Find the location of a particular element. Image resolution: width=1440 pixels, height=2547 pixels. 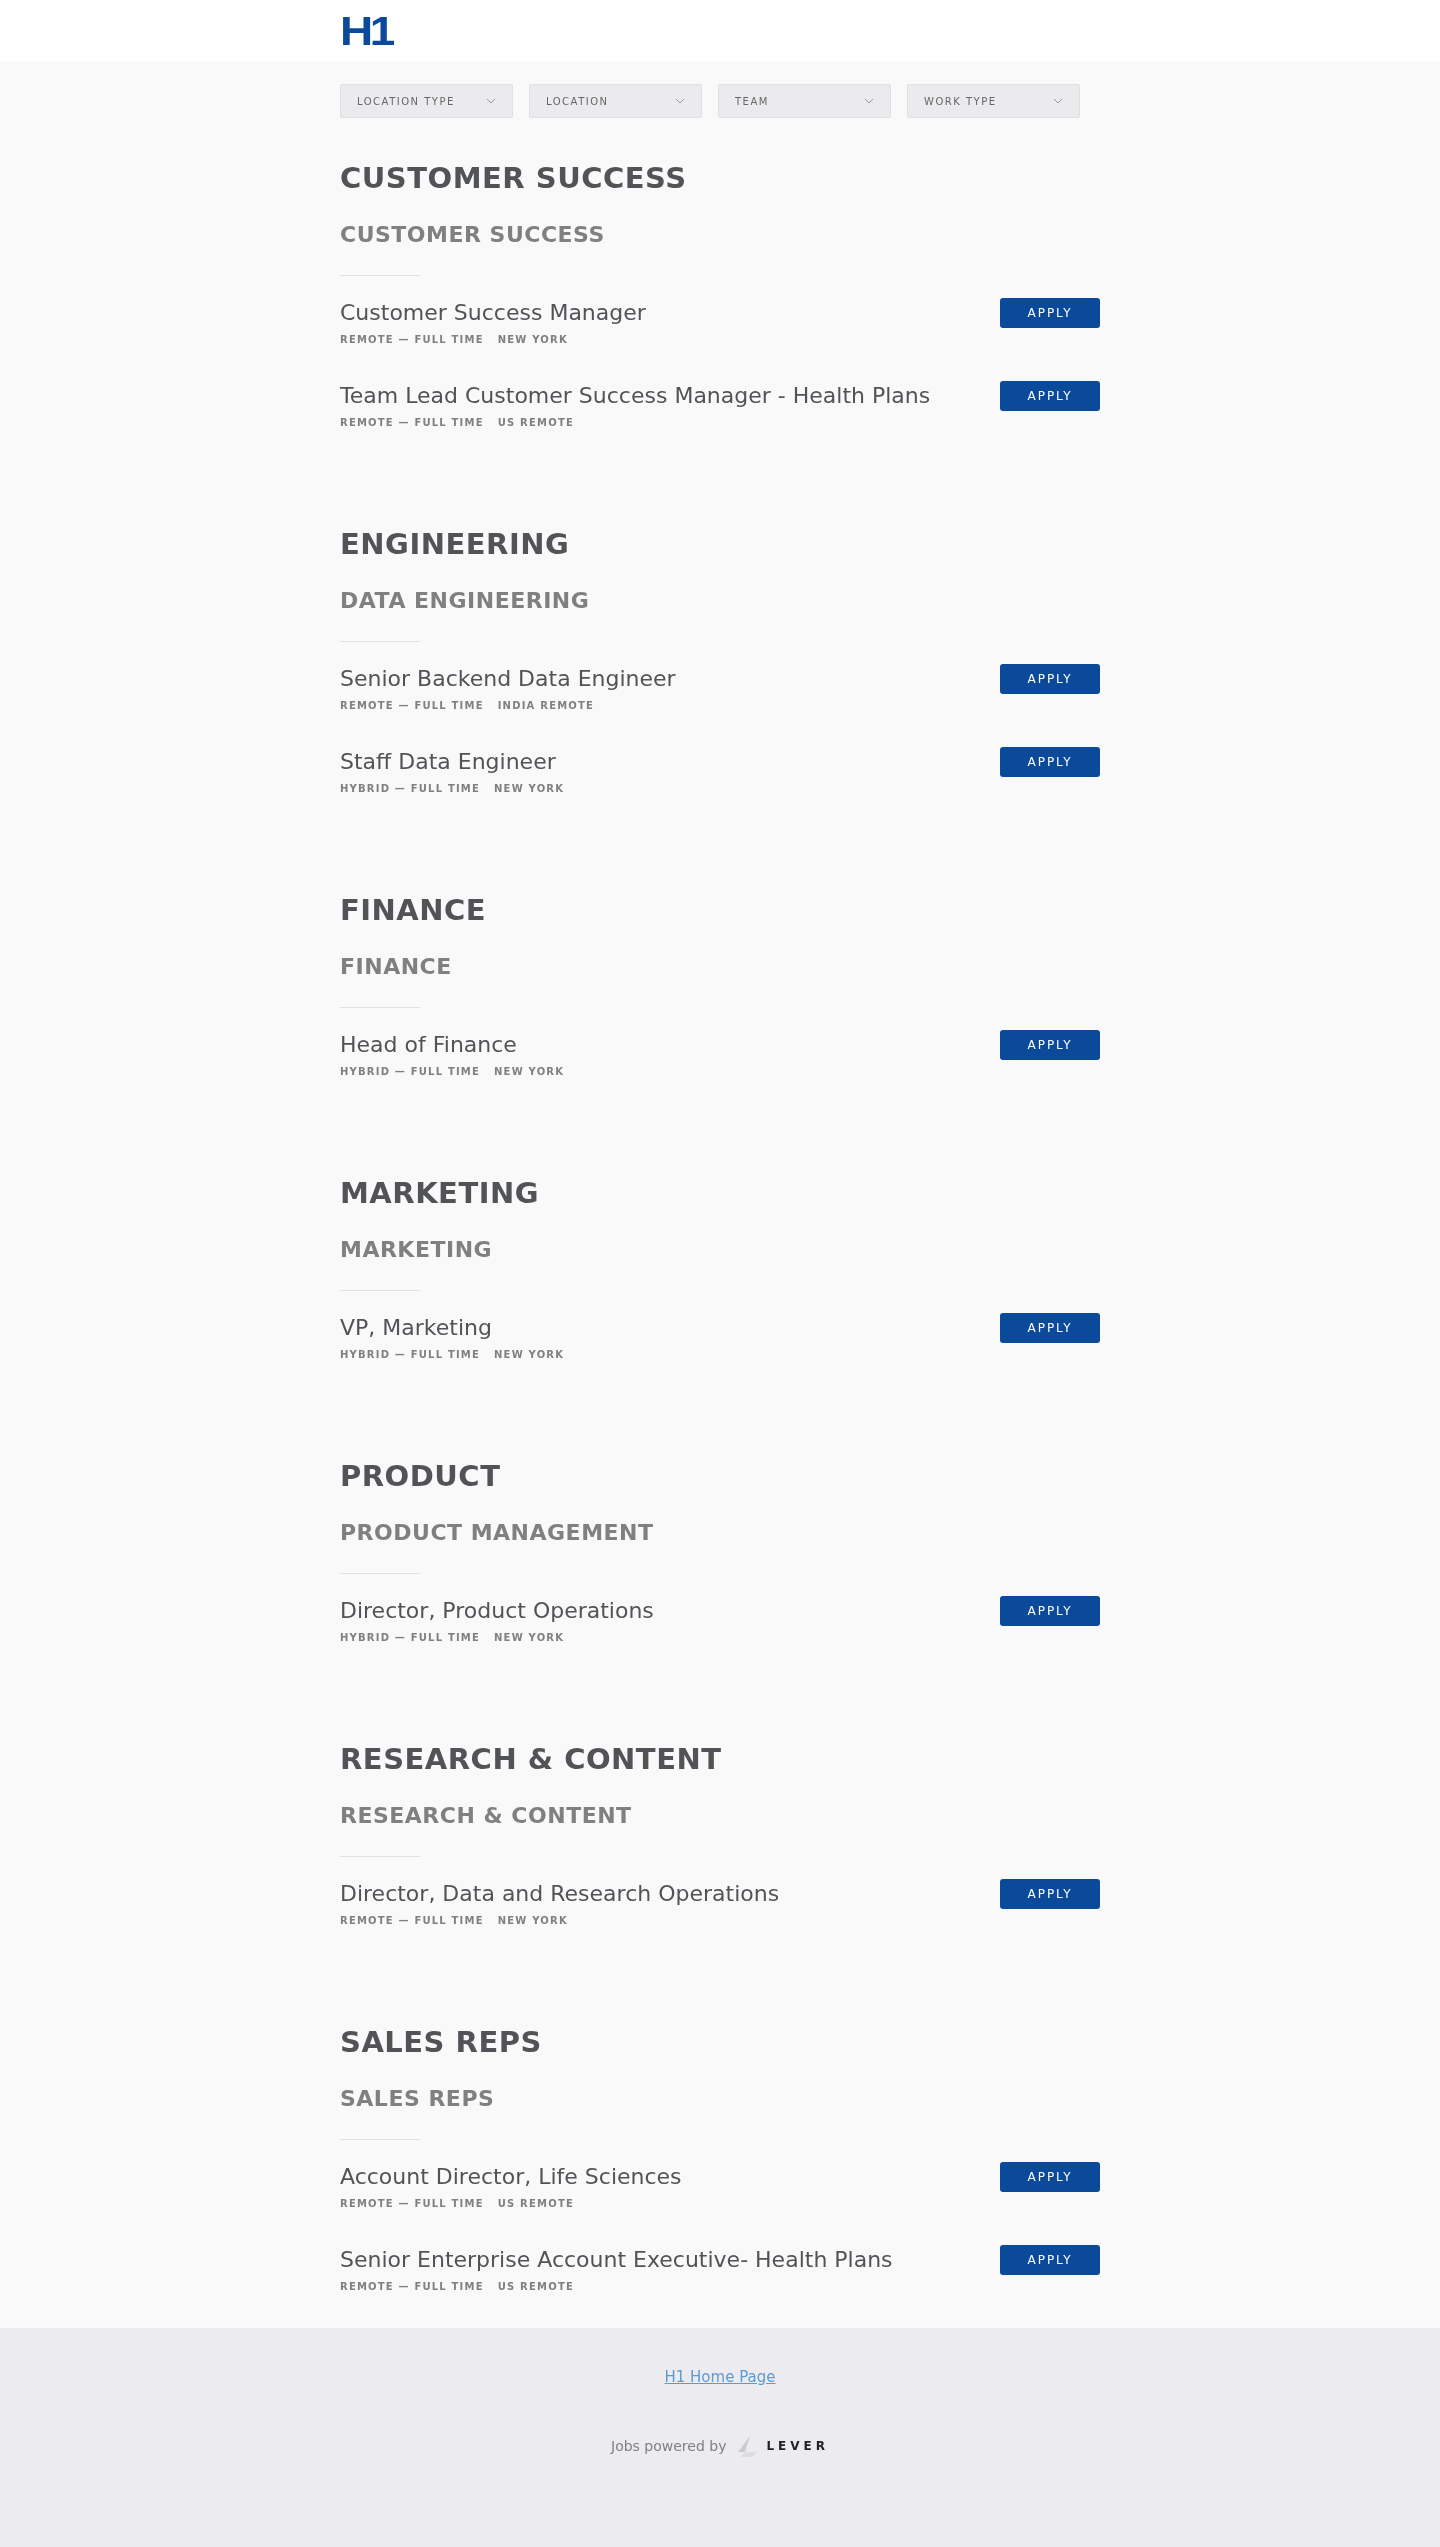

job-title-link: Director, Product Operations is located at coordinates (497, 1611).